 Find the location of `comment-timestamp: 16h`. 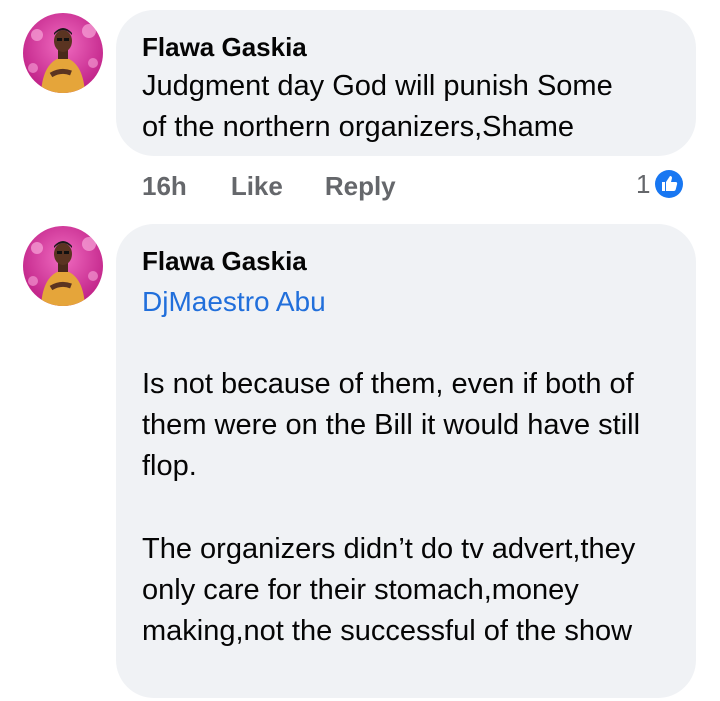

comment-timestamp: 16h is located at coordinates (164, 186).